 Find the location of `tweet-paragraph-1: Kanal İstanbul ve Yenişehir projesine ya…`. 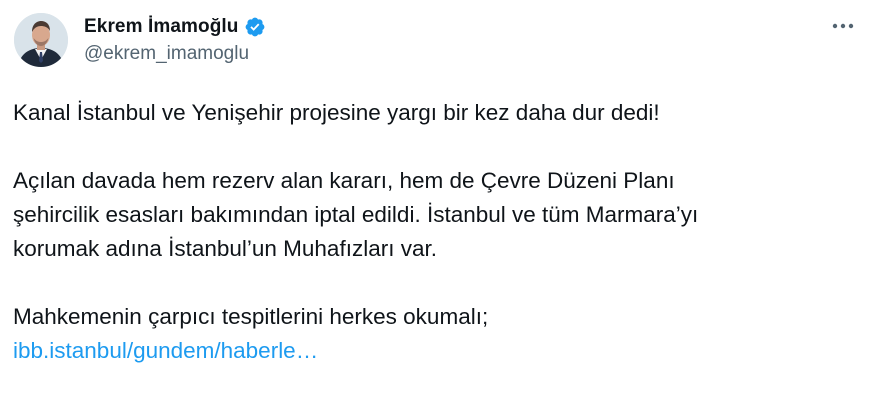

tweet-paragraph-1: Kanal İstanbul ve Yenişehir projesine ya… is located at coordinates (336, 112).